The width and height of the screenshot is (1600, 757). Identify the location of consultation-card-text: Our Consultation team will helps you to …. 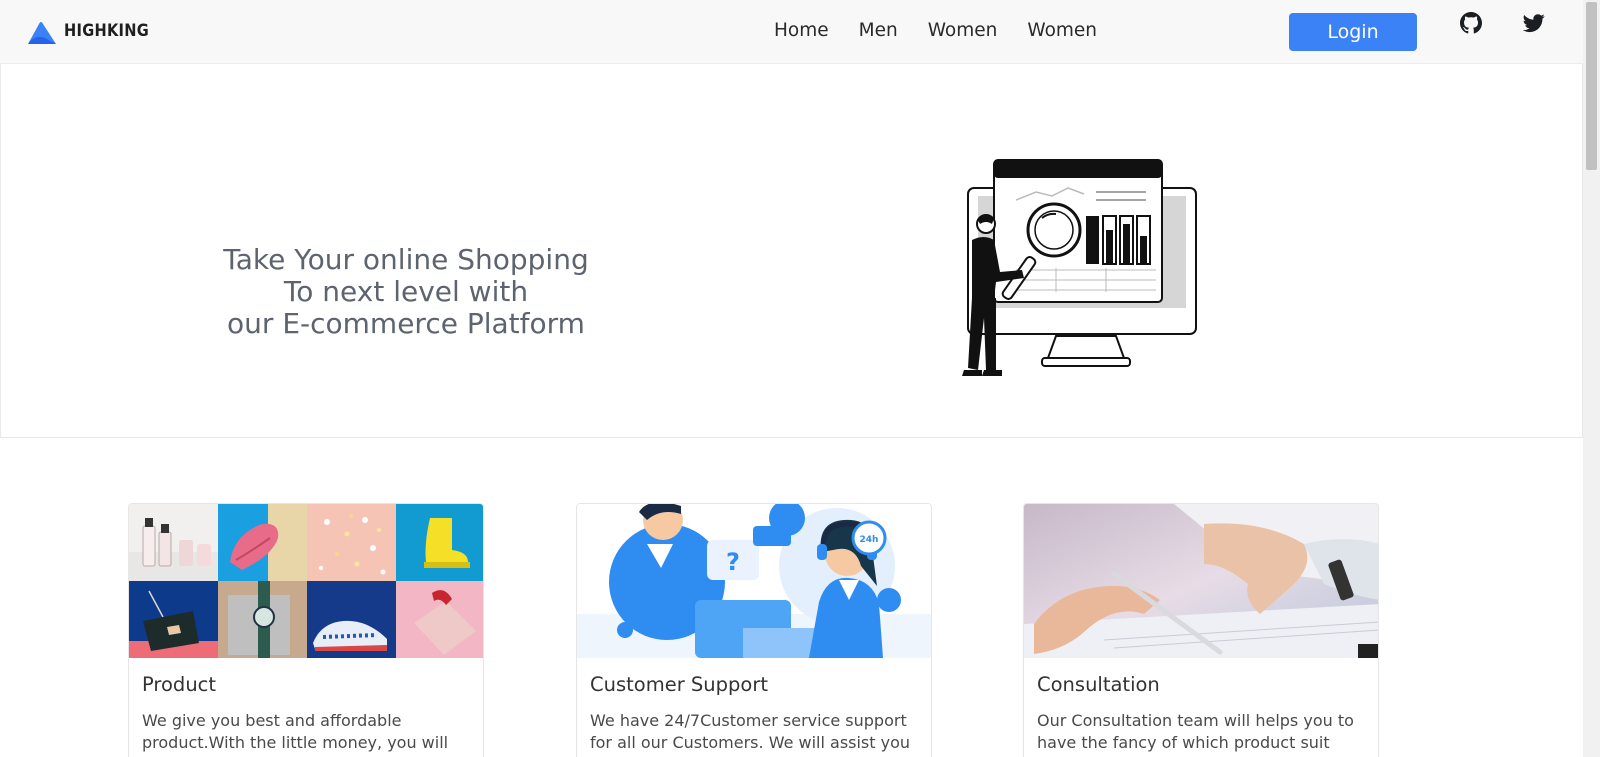
(1195, 731).